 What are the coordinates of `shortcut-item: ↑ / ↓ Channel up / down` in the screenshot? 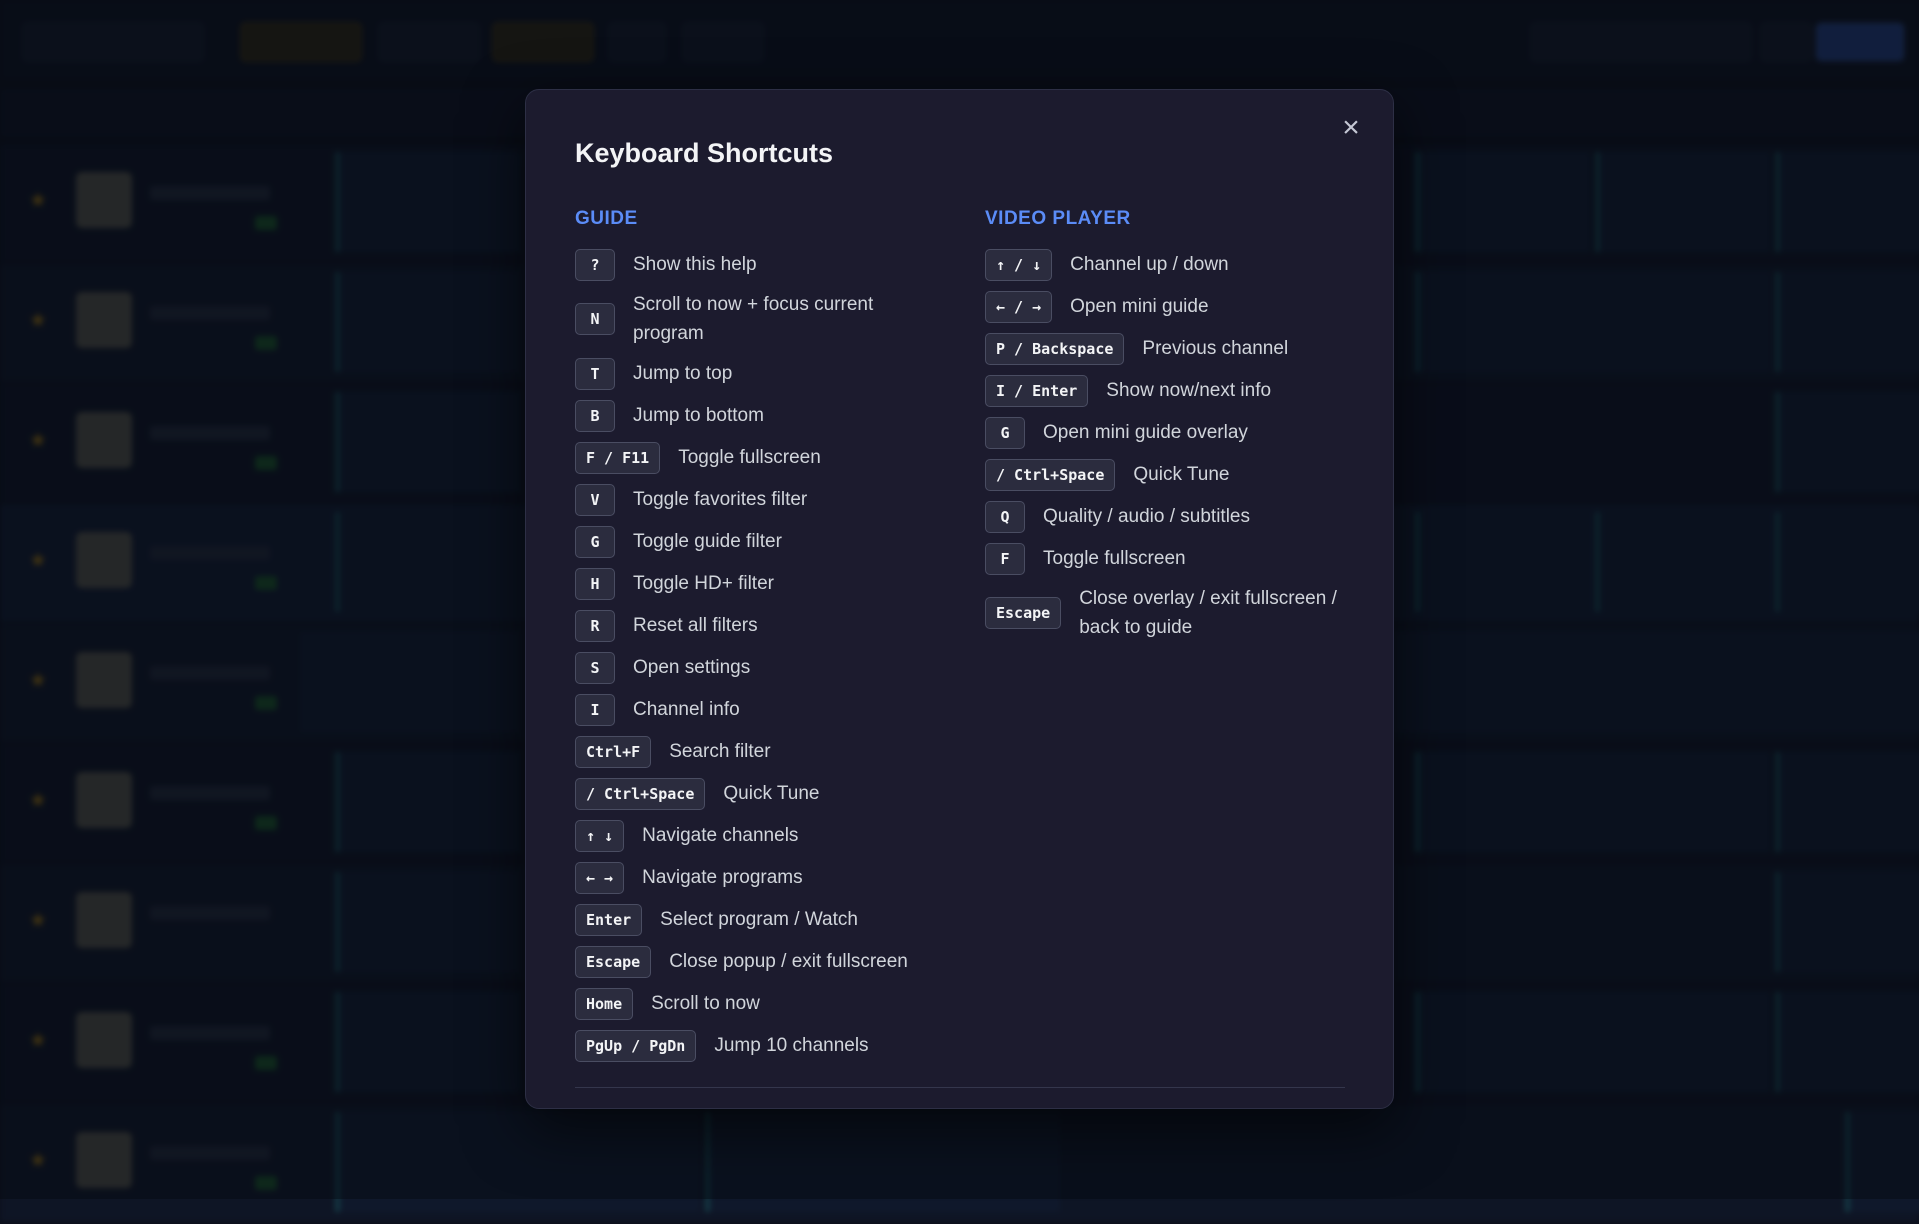 It's located at (1170, 264).